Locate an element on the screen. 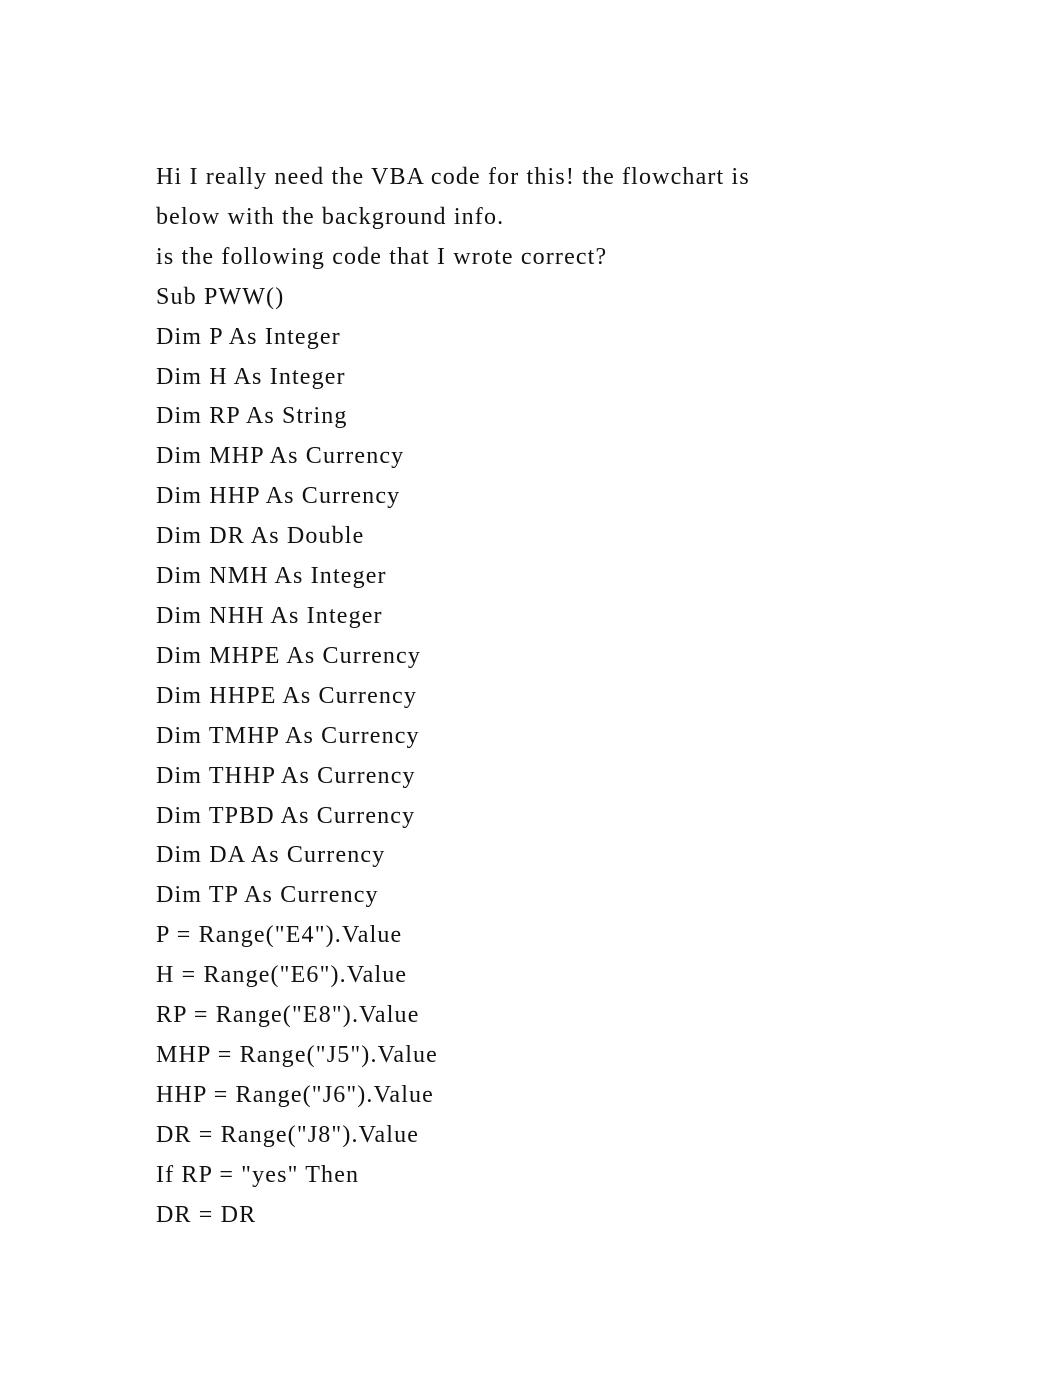 This screenshot has height=1377, width=1062. intro-line: below with the background info. is located at coordinates (330, 216).